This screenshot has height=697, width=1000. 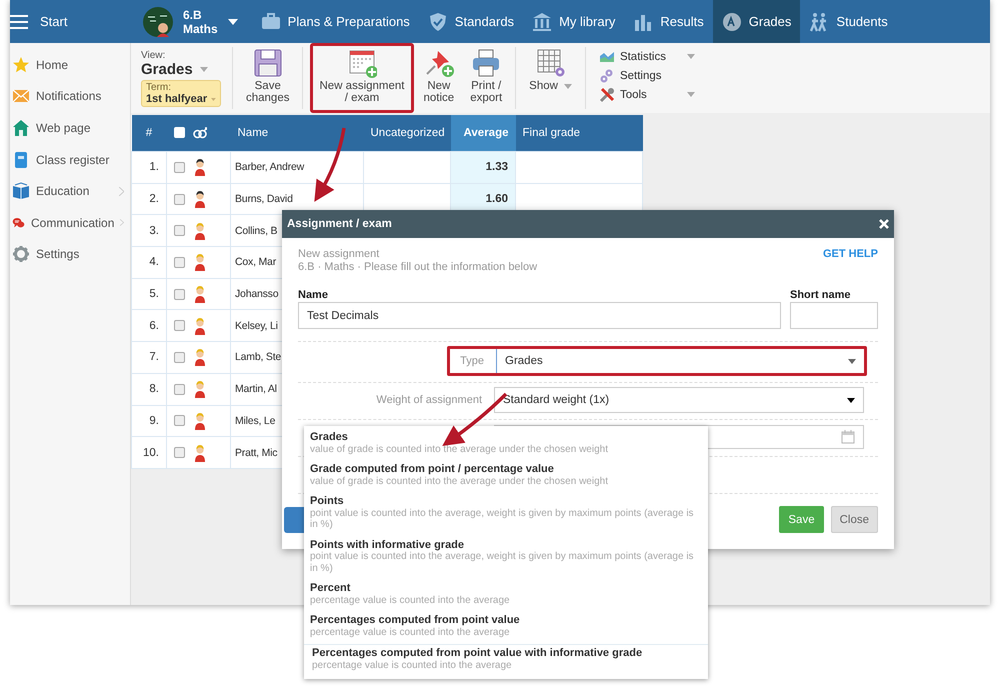 I want to click on field-label: Type, so click(x=472, y=361).